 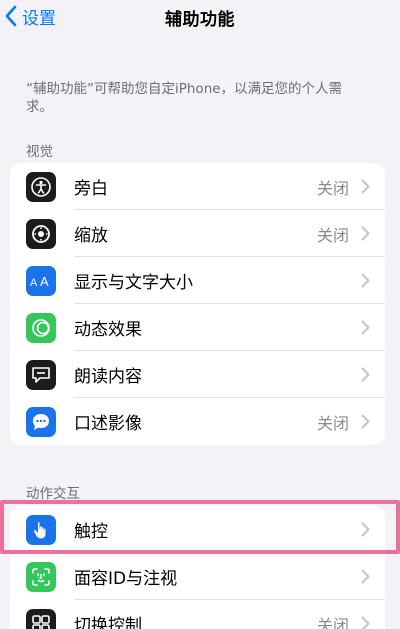 What do you see at coordinates (41, 618) in the screenshot?
I see `switch-control-icon` at bounding box center [41, 618].